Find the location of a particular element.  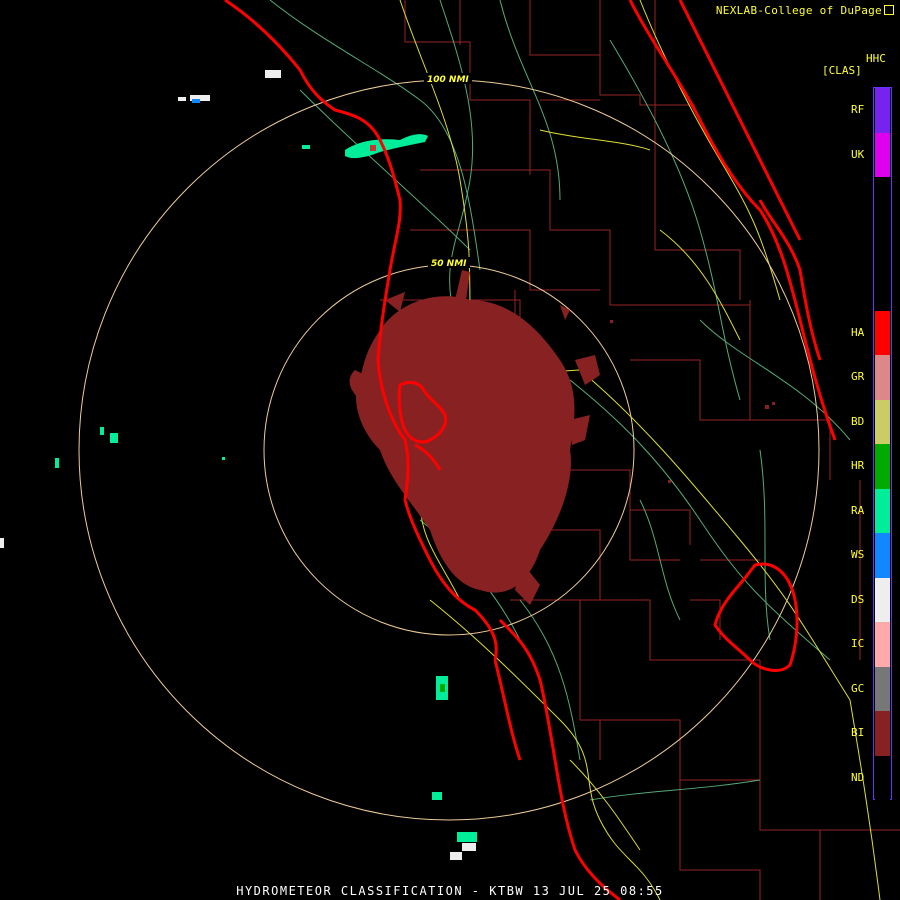

legend-label-gc: GC is located at coordinates (858, 688).